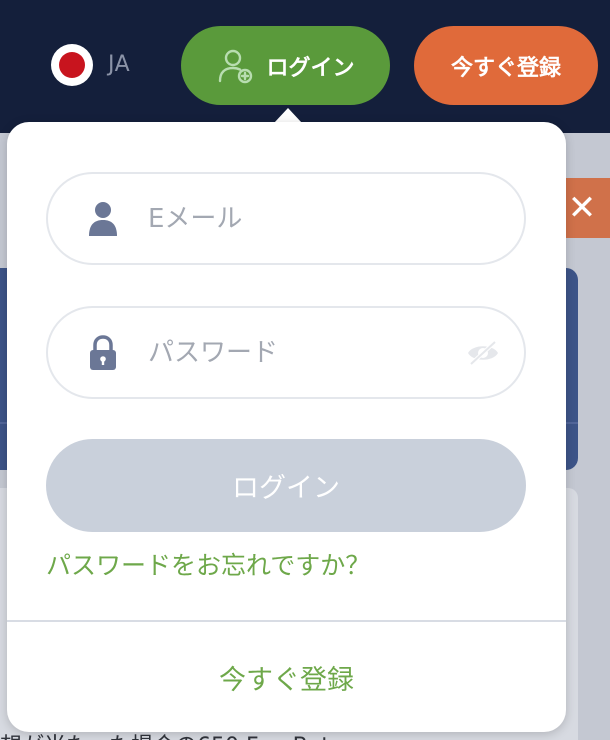  What do you see at coordinates (103, 219) in the screenshot?
I see `user-icon` at bounding box center [103, 219].